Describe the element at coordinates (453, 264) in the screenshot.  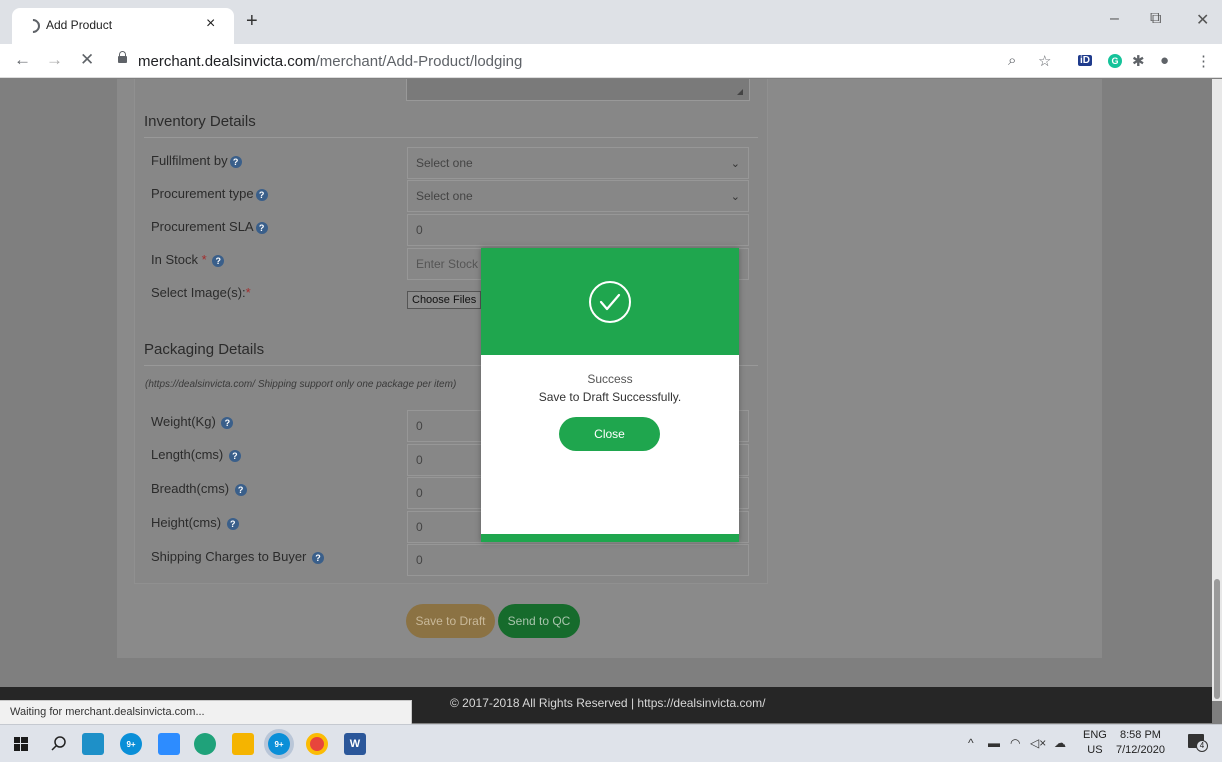
I see `in-stock-placeholder: Enter Stock Q` at that location.